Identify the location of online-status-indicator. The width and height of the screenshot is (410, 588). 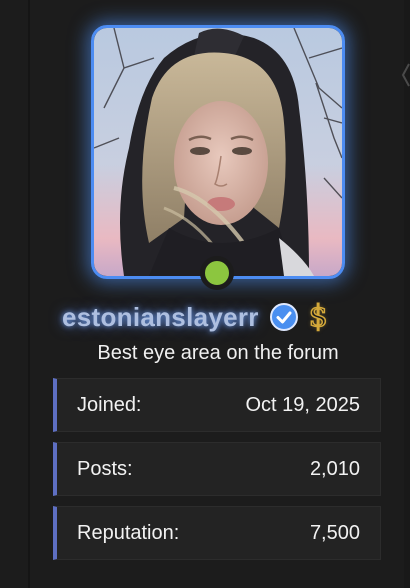
(217, 273).